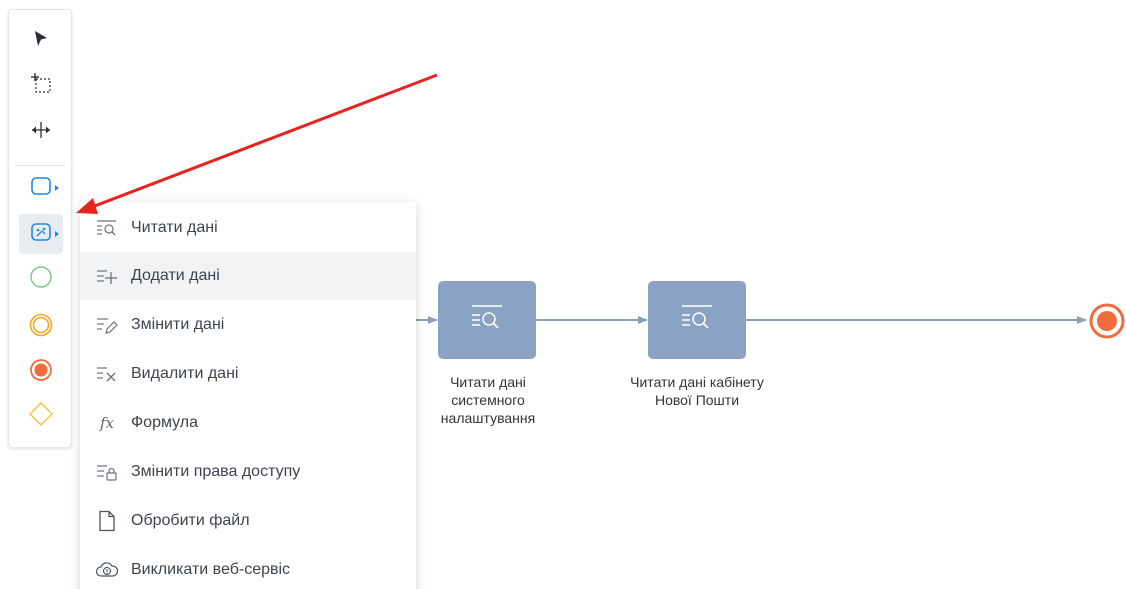 The width and height of the screenshot is (1126, 589). I want to click on task-read-nova-poshta-cabinet, so click(697, 320).